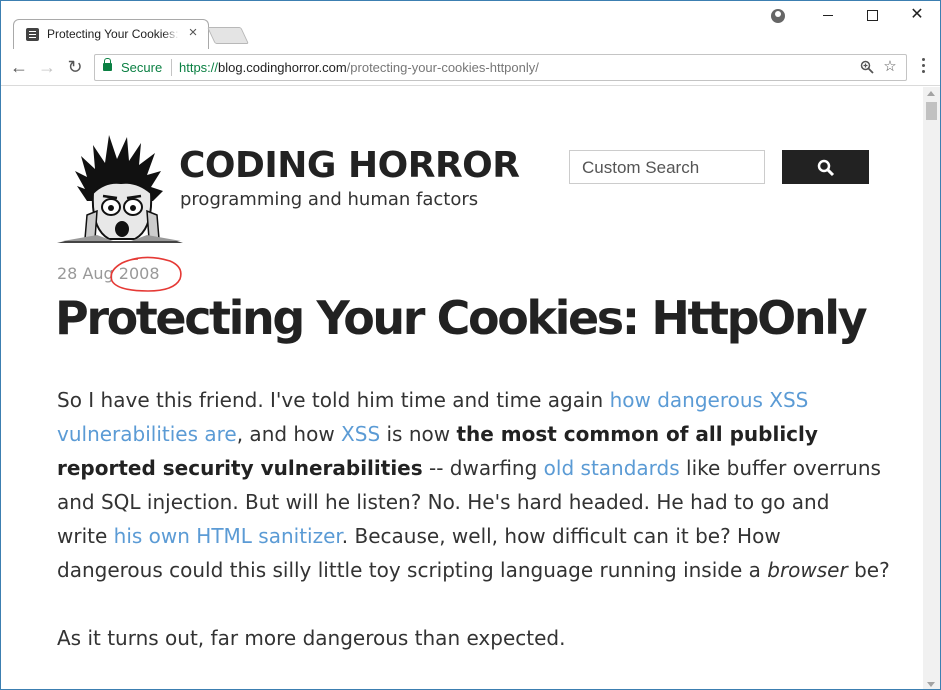 The image size is (941, 690). Describe the element at coordinates (931, 388) in the screenshot. I see `vertical-scrollbar` at that location.